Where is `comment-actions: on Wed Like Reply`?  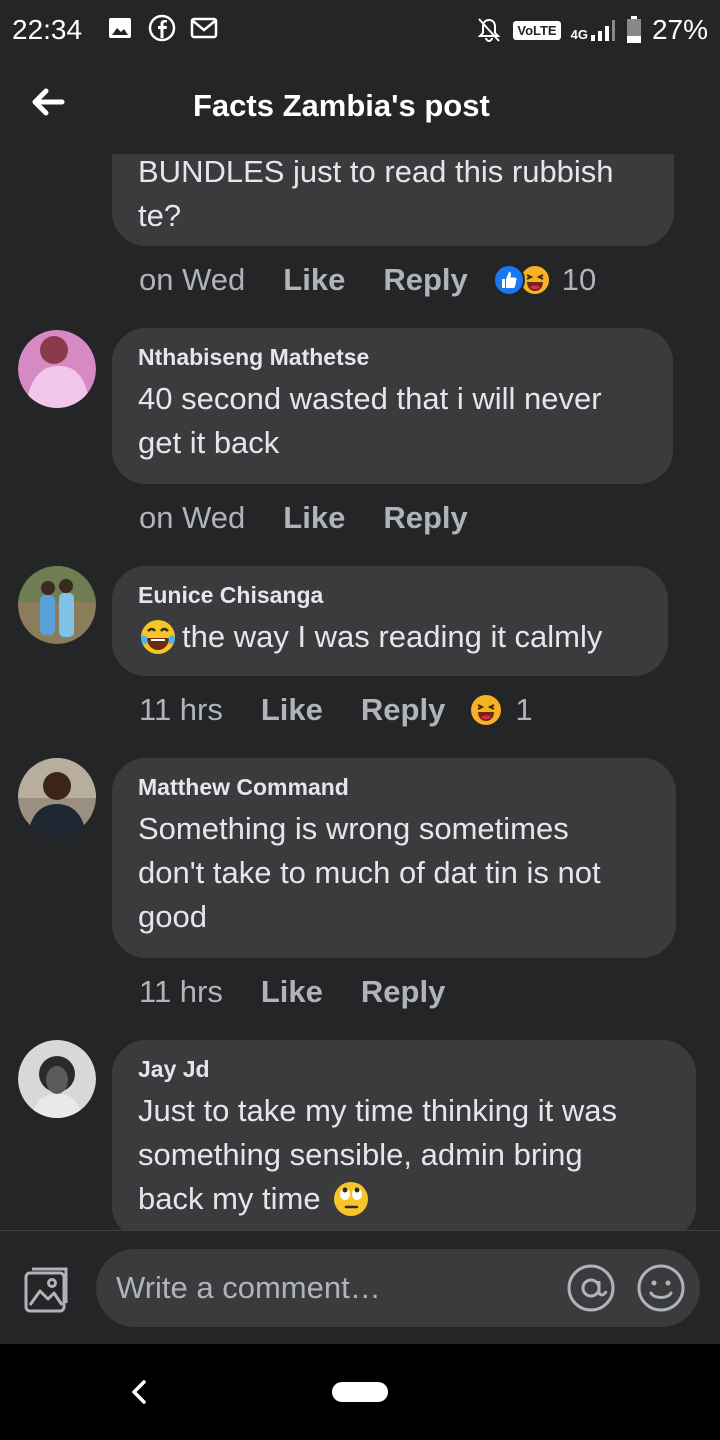 comment-actions: on Wed Like Reply is located at coordinates (322, 518).